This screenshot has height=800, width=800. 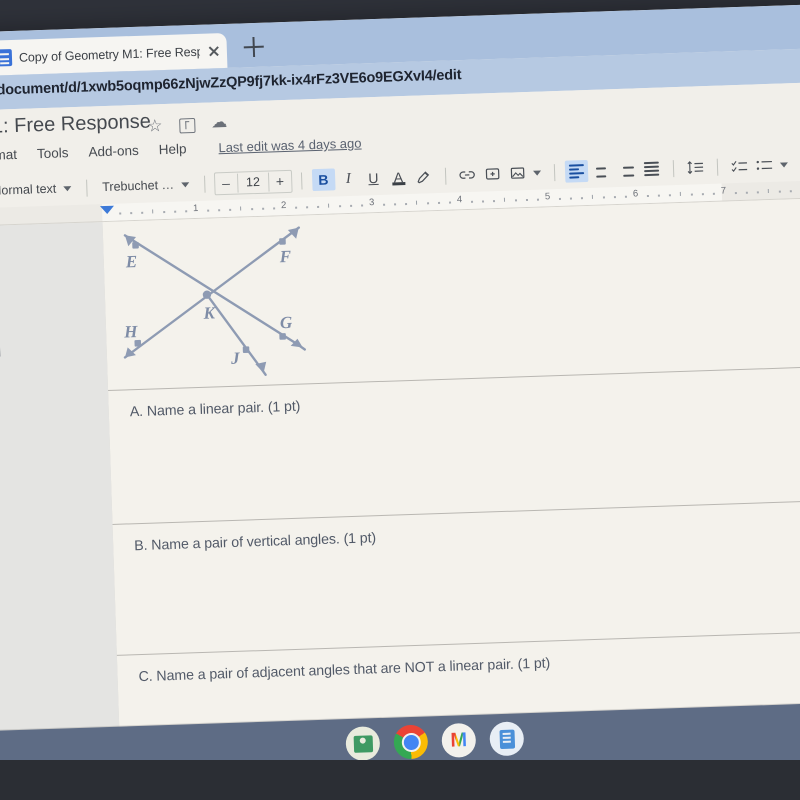 I want to click on shelf-app-icons, so click(x=435, y=741).